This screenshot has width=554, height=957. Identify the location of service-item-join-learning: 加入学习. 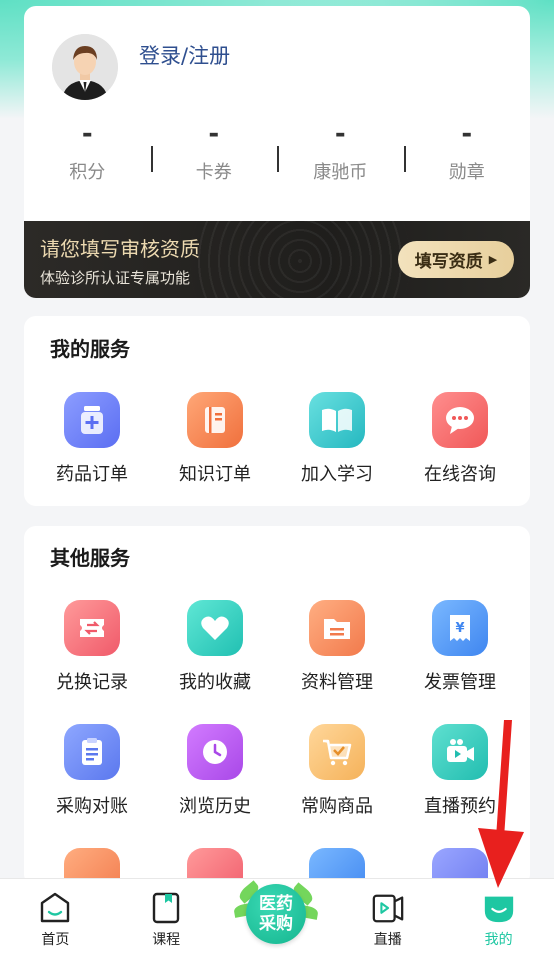
(337, 439).